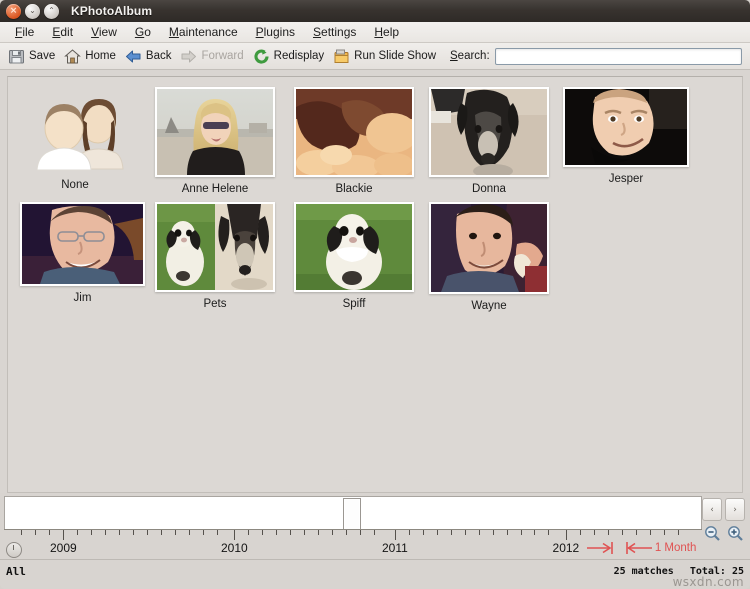  I want to click on menu-item-plugins: Plugins, so click(275, 32).